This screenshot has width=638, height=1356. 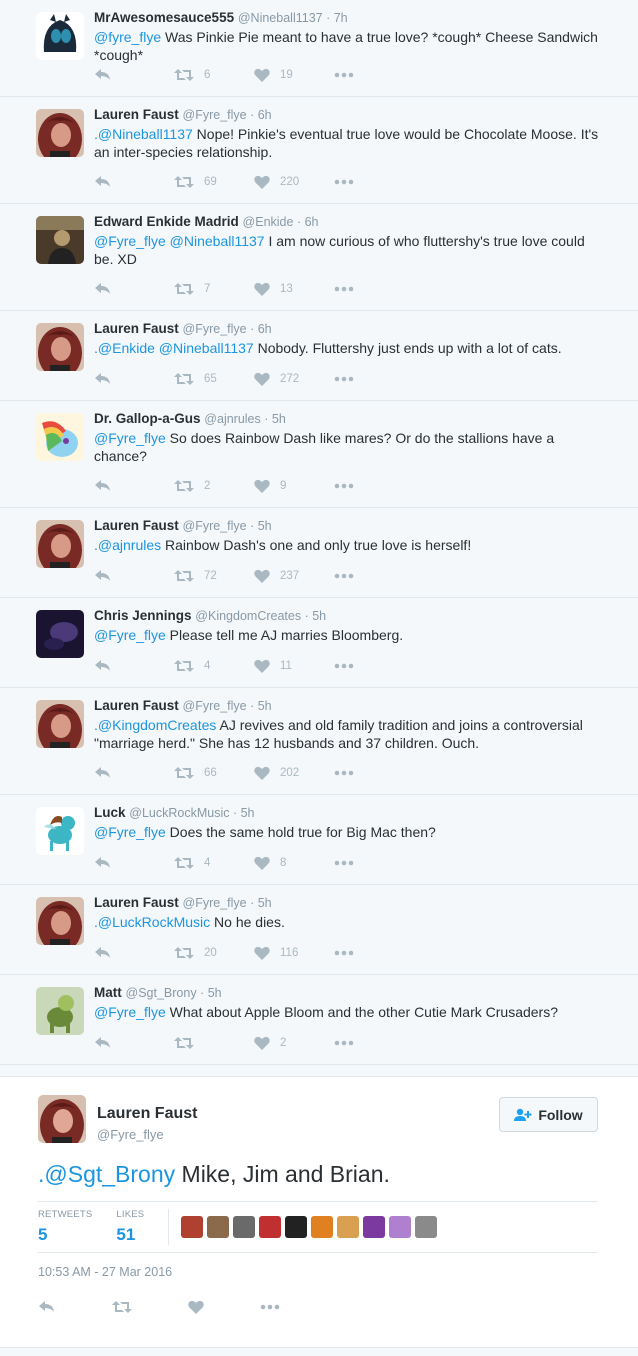 I want to click on tweet-timestamp: 10:53 AM - 27 Mar 2016, so click(x=105, y=1272).